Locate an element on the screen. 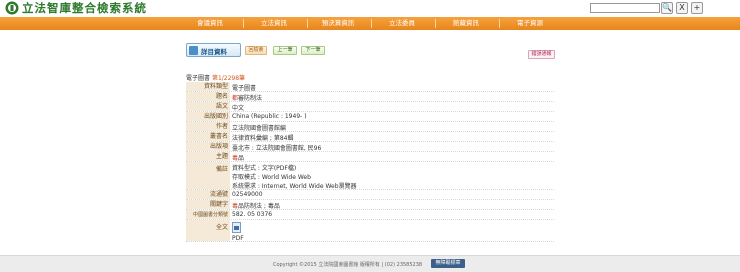  field-label: 流通號 is located at coordinates (208, 194).